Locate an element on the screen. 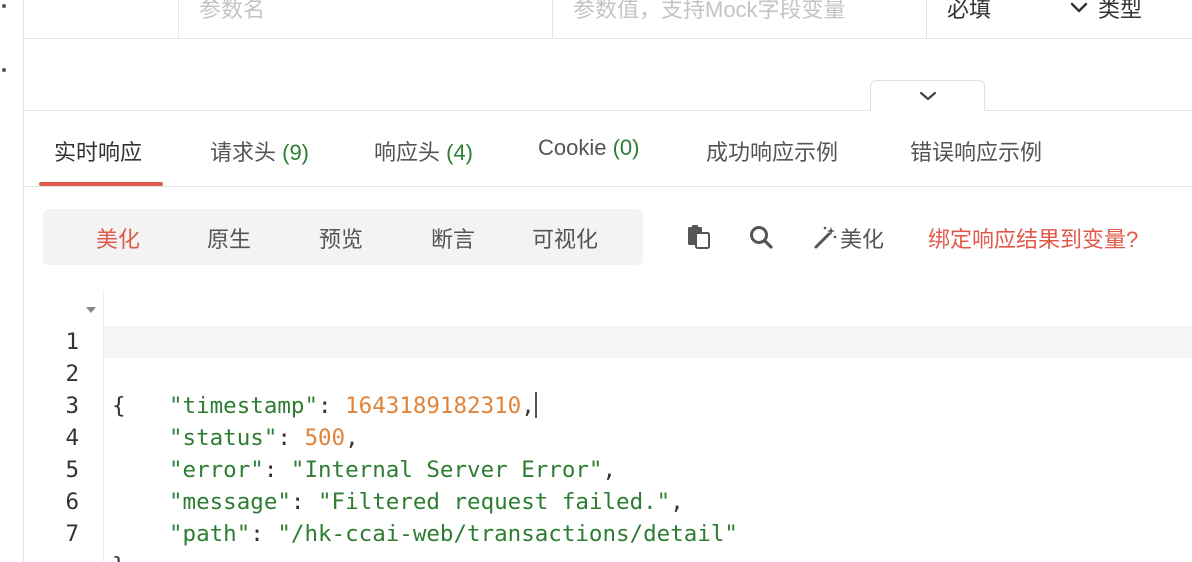 Image resolution: width=1192 pixels, height=562 pixels. beautify-label: 美化 is located at coordinates (862, 239).